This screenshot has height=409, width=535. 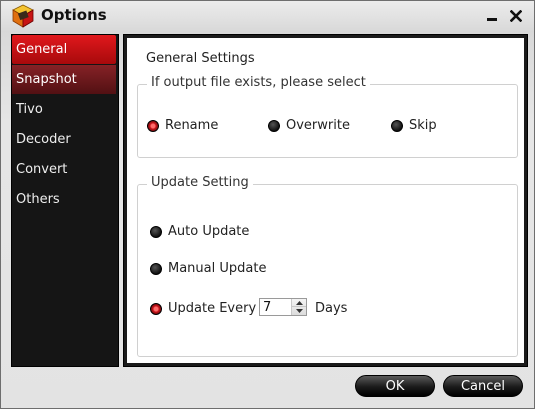 What do you see at coordinates (277, 307) in the screenshot?
I see `update-interval-input` at bounding box center [277, 307].